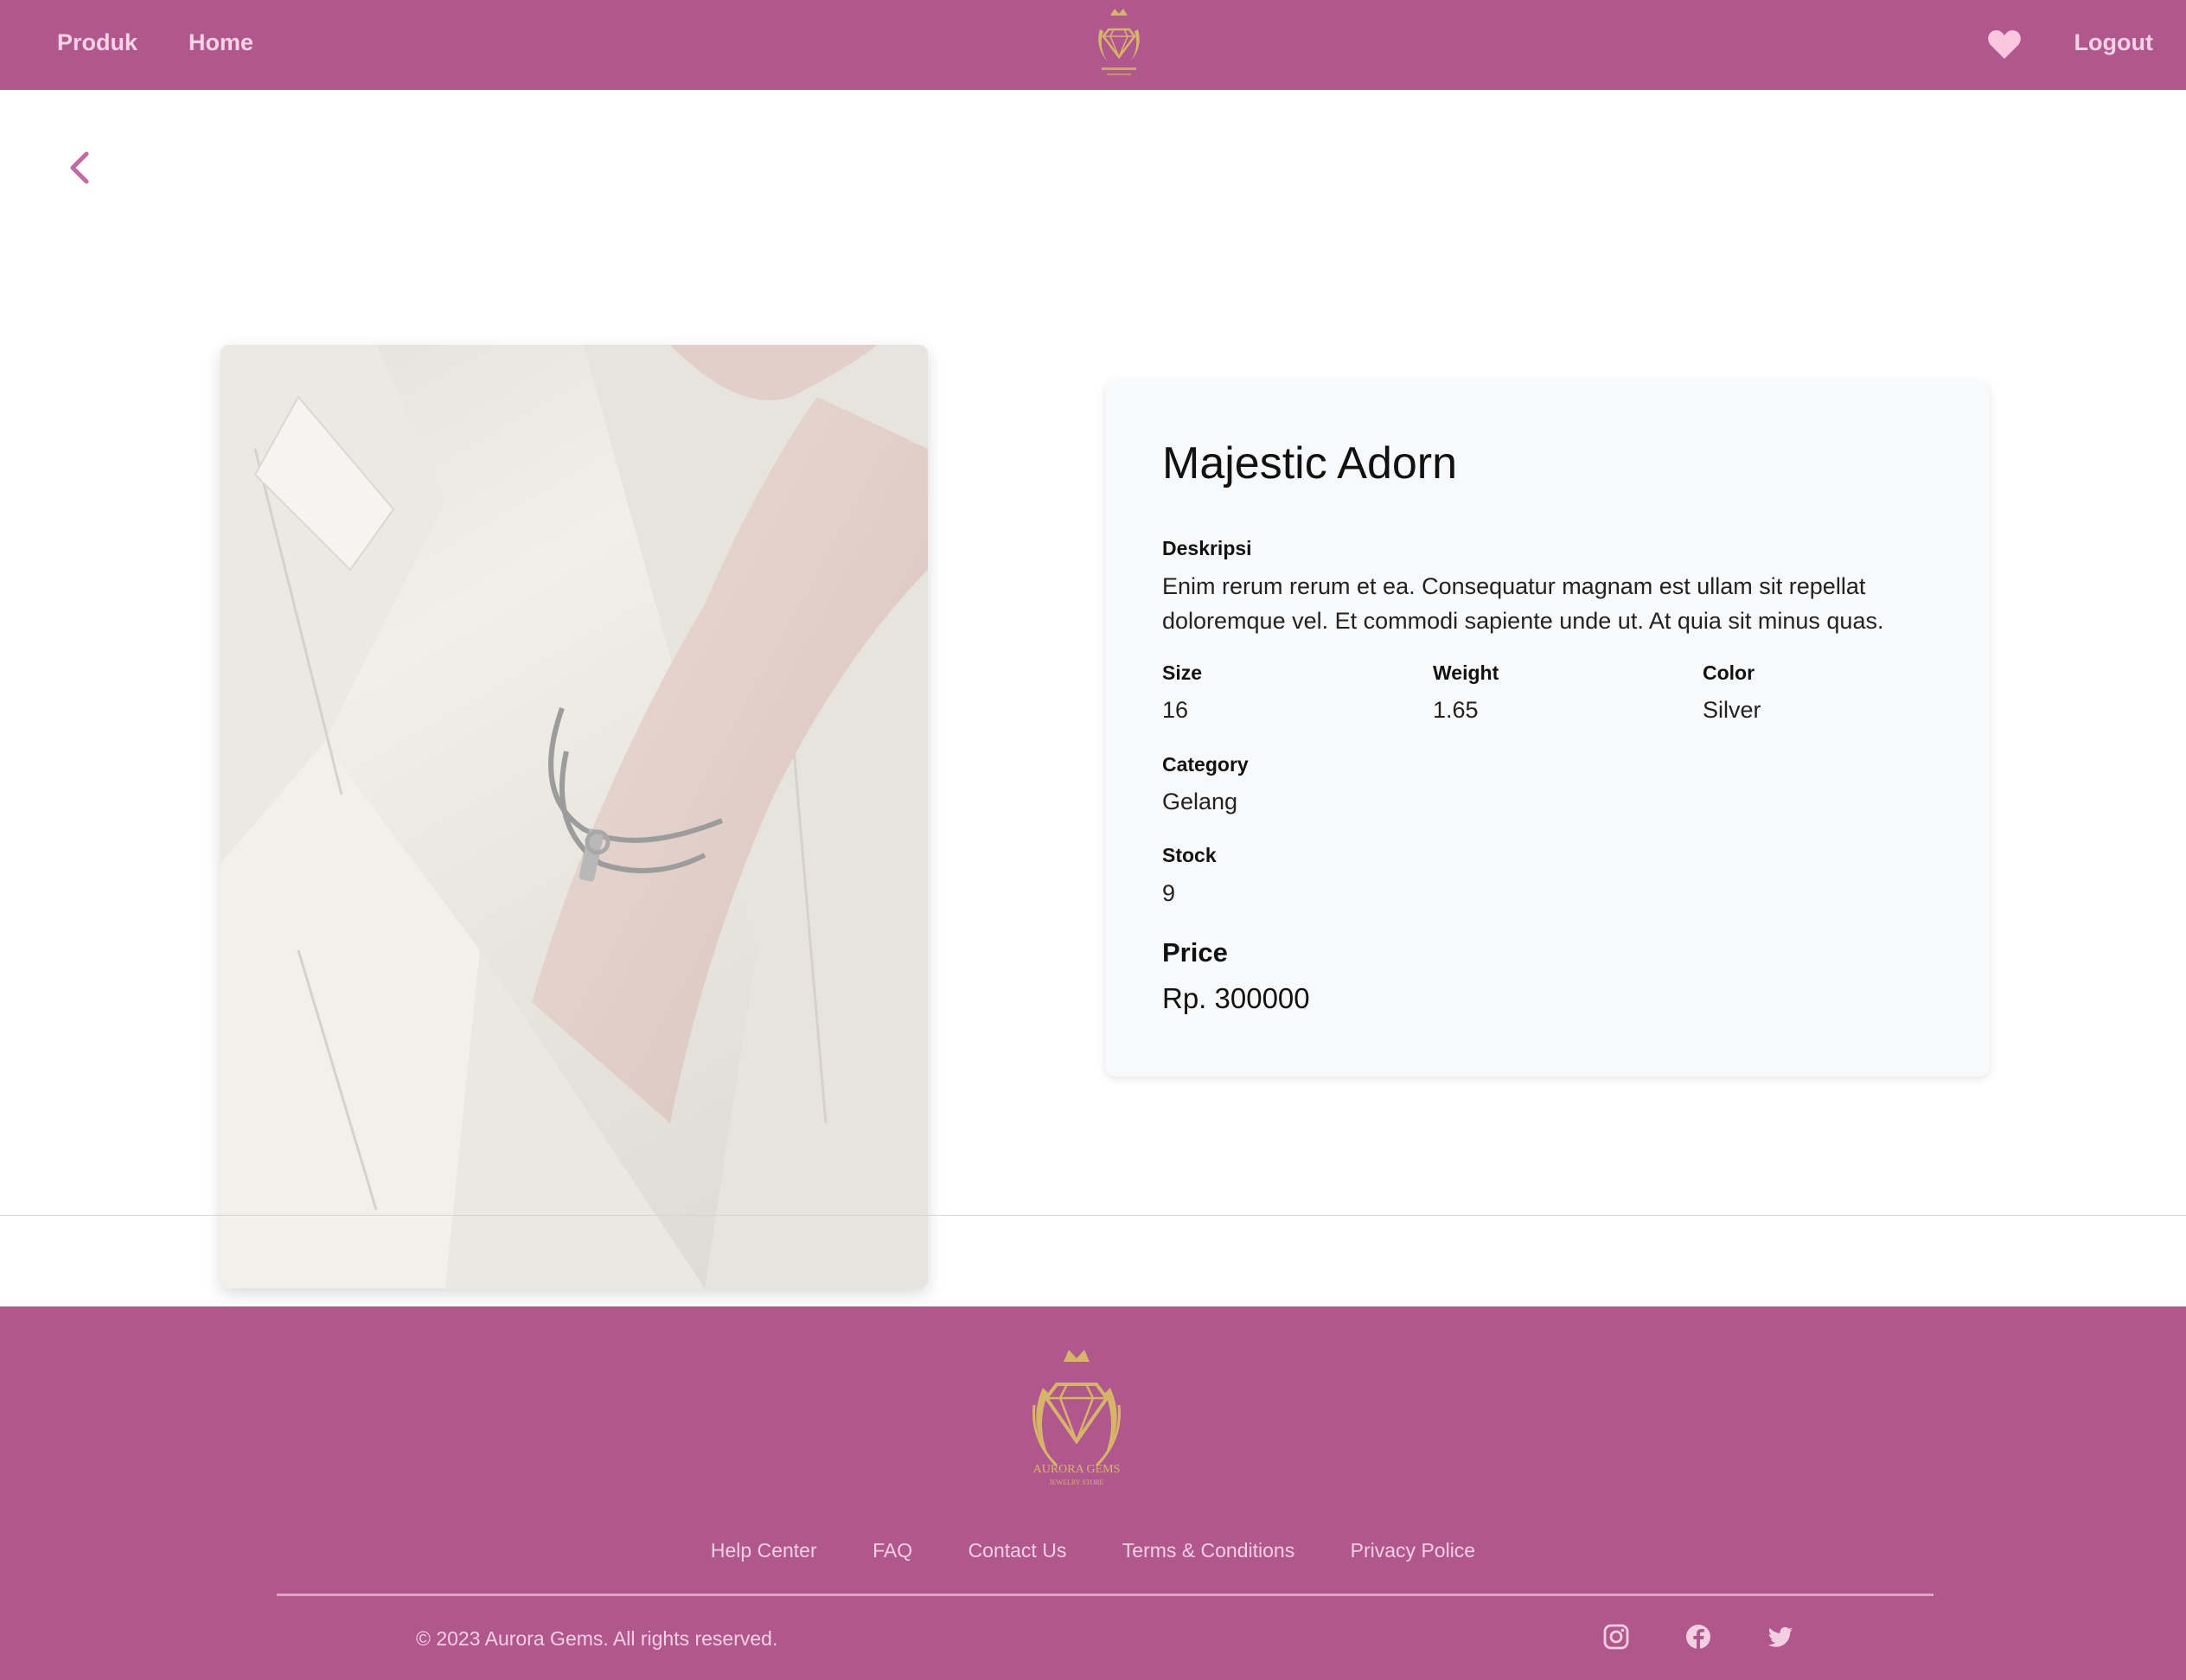 The image size is (2186, 1680). I want to click on page-divider, so click(1093, 1215).